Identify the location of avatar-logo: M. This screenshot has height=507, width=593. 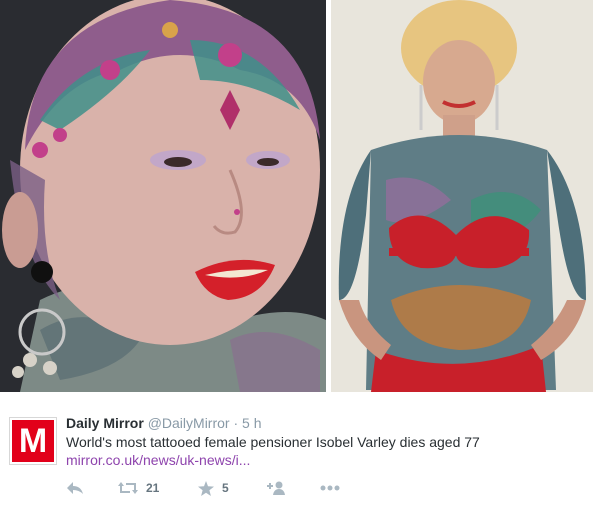
(33, 441).